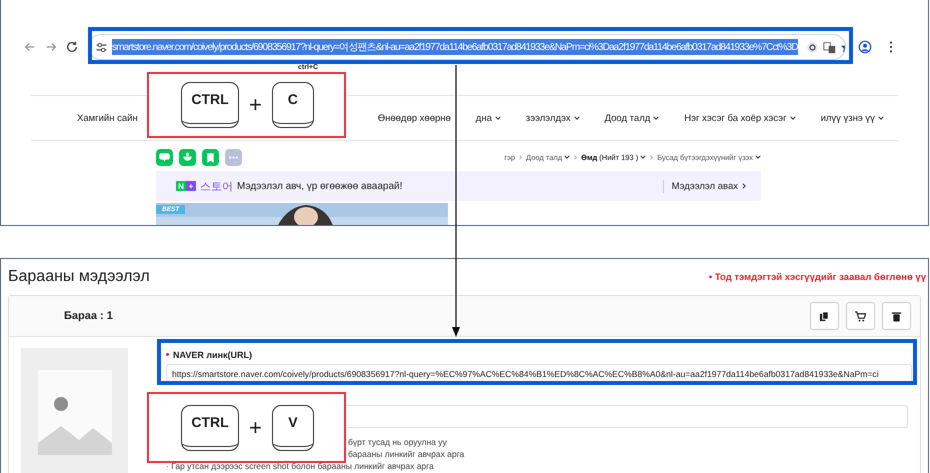 Image resolution: width=930 pixels, height=473 pixels. Describe the element at coordinates (107, 118) in the screenshot. I see `category-tab: Хамгийн сайн` at that location.